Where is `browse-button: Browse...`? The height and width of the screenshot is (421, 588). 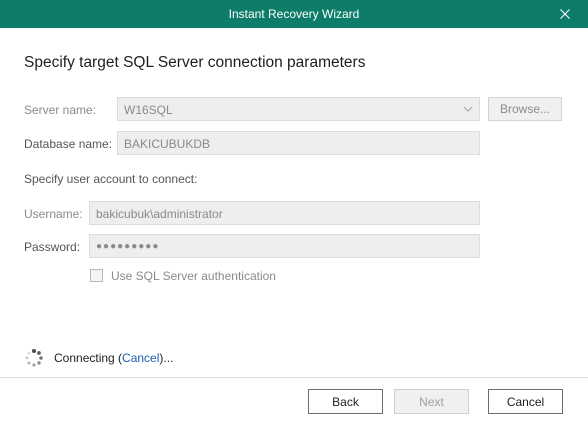 browse-button: Browse... is located at coordinates (525, 109).